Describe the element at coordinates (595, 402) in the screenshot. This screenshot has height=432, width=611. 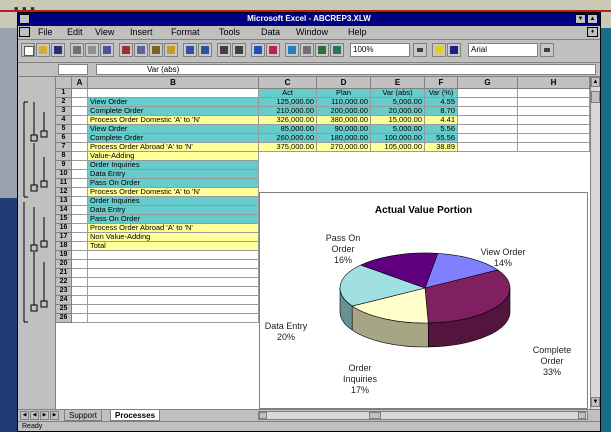
I see `scroll-down-button: ▼` at that location.